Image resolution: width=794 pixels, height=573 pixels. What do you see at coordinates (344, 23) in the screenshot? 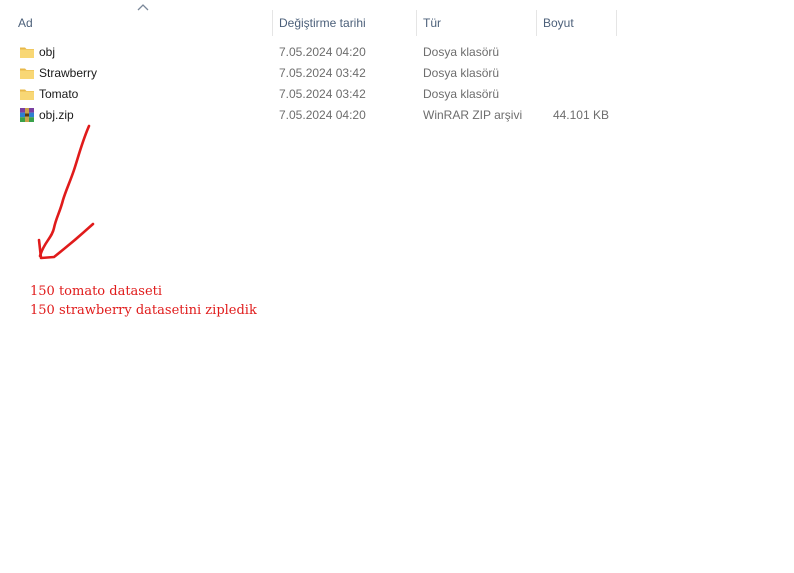
I see `column-header-date-modified: Değiştirme tarihi` at bounding box center [344, 23].